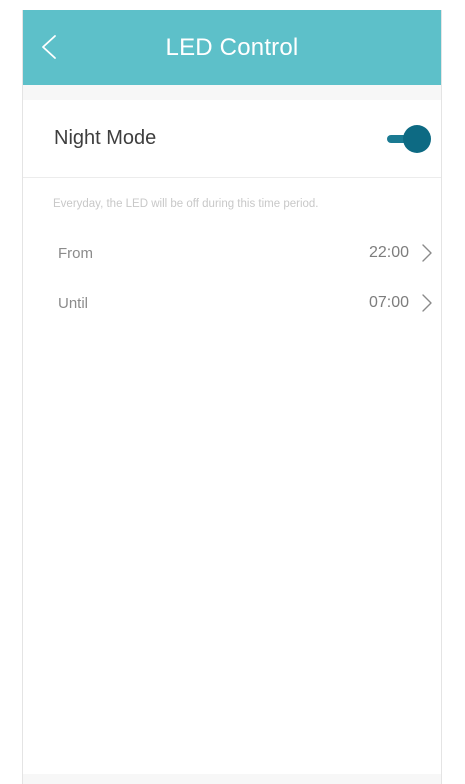  Describe the element at coordinates (105, 138) in the screenshot. I see `night-mode-label: Night Mode` at that location.